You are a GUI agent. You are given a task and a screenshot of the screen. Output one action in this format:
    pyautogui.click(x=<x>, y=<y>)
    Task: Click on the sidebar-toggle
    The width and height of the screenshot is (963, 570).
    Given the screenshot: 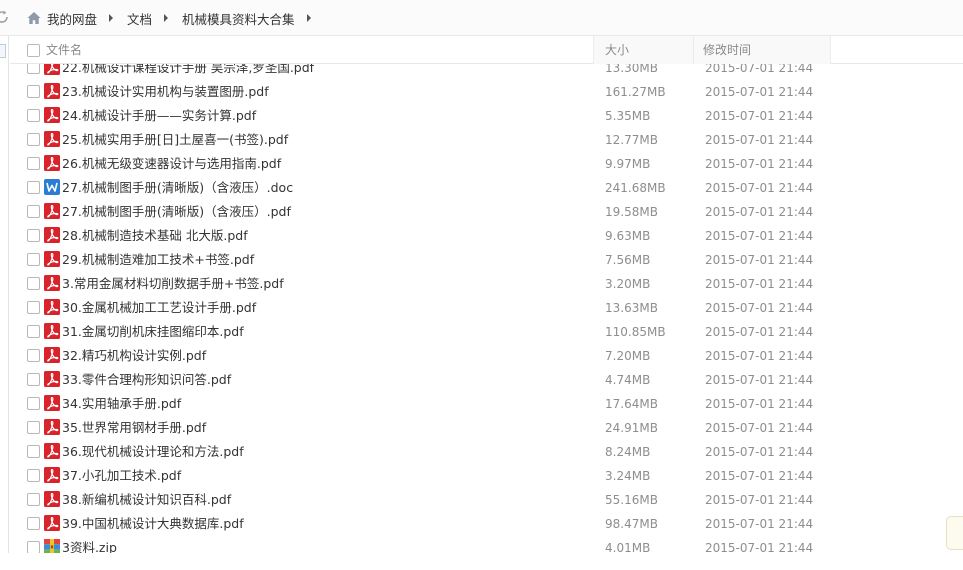 What is the action you would take?
    pyautogui.click(x=3, y=51)
    